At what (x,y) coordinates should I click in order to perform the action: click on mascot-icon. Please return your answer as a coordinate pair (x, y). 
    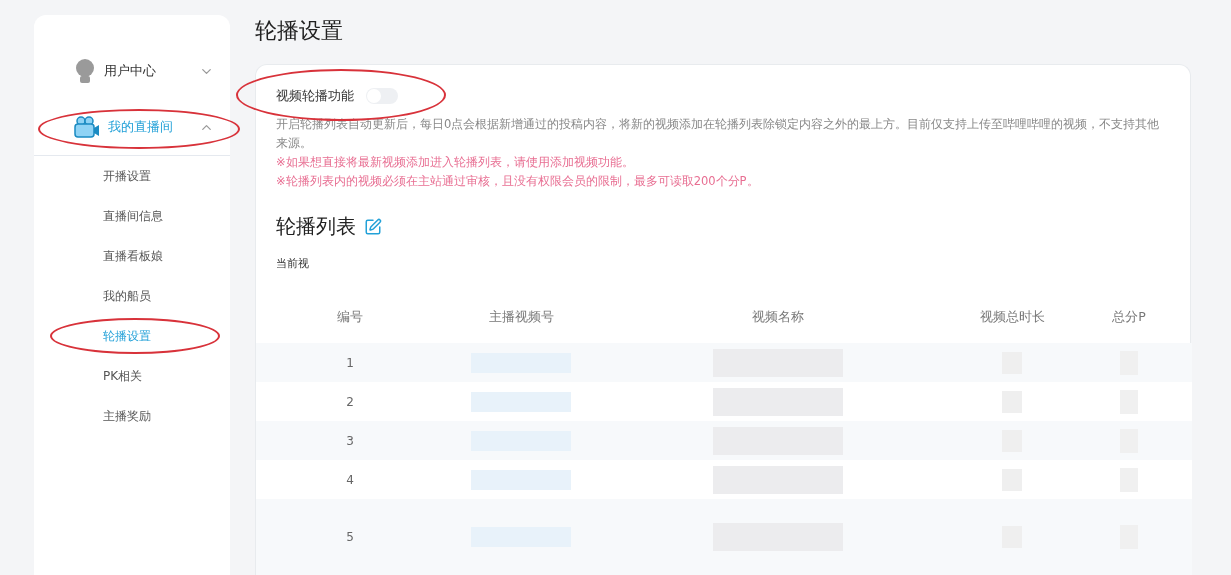
    Looking at the image, I should click on (85, 71).